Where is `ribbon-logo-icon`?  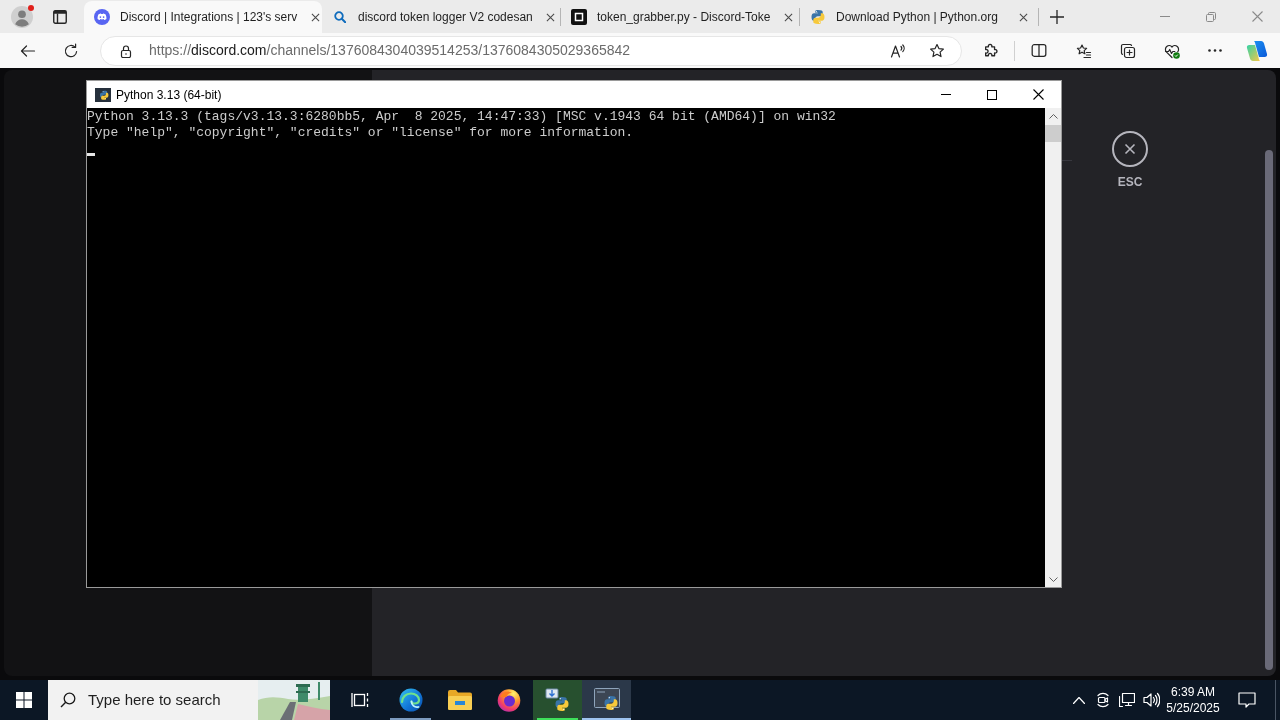 ribbon-logo-icon is located at coordinates (1257, 50).